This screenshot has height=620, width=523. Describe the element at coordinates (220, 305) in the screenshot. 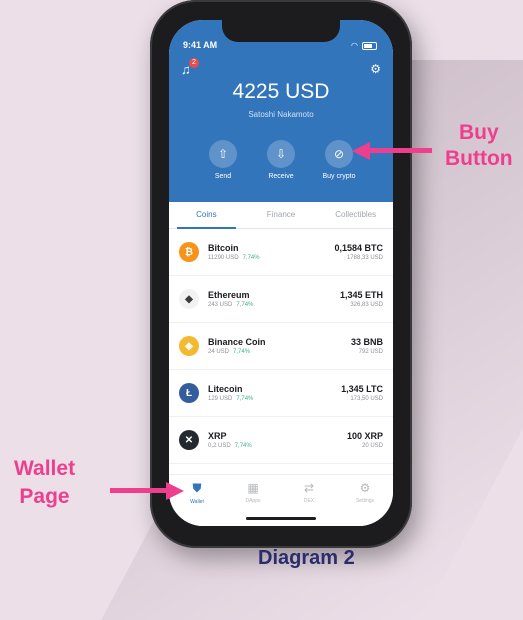

I see `coin-price: 243 USD` at that location.